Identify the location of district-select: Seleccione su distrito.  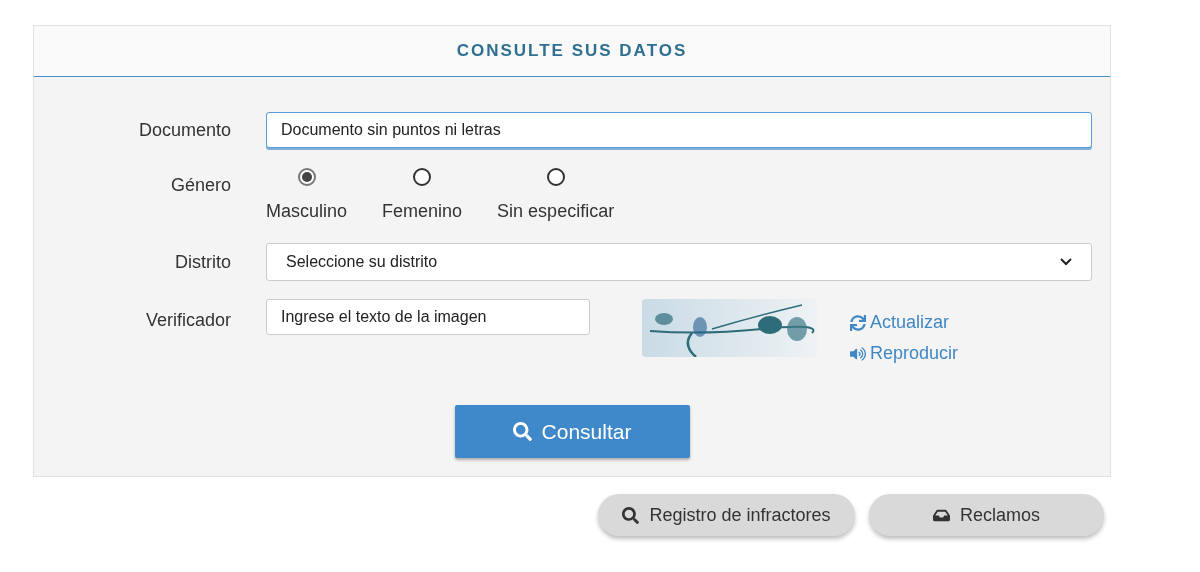
(679, 262).